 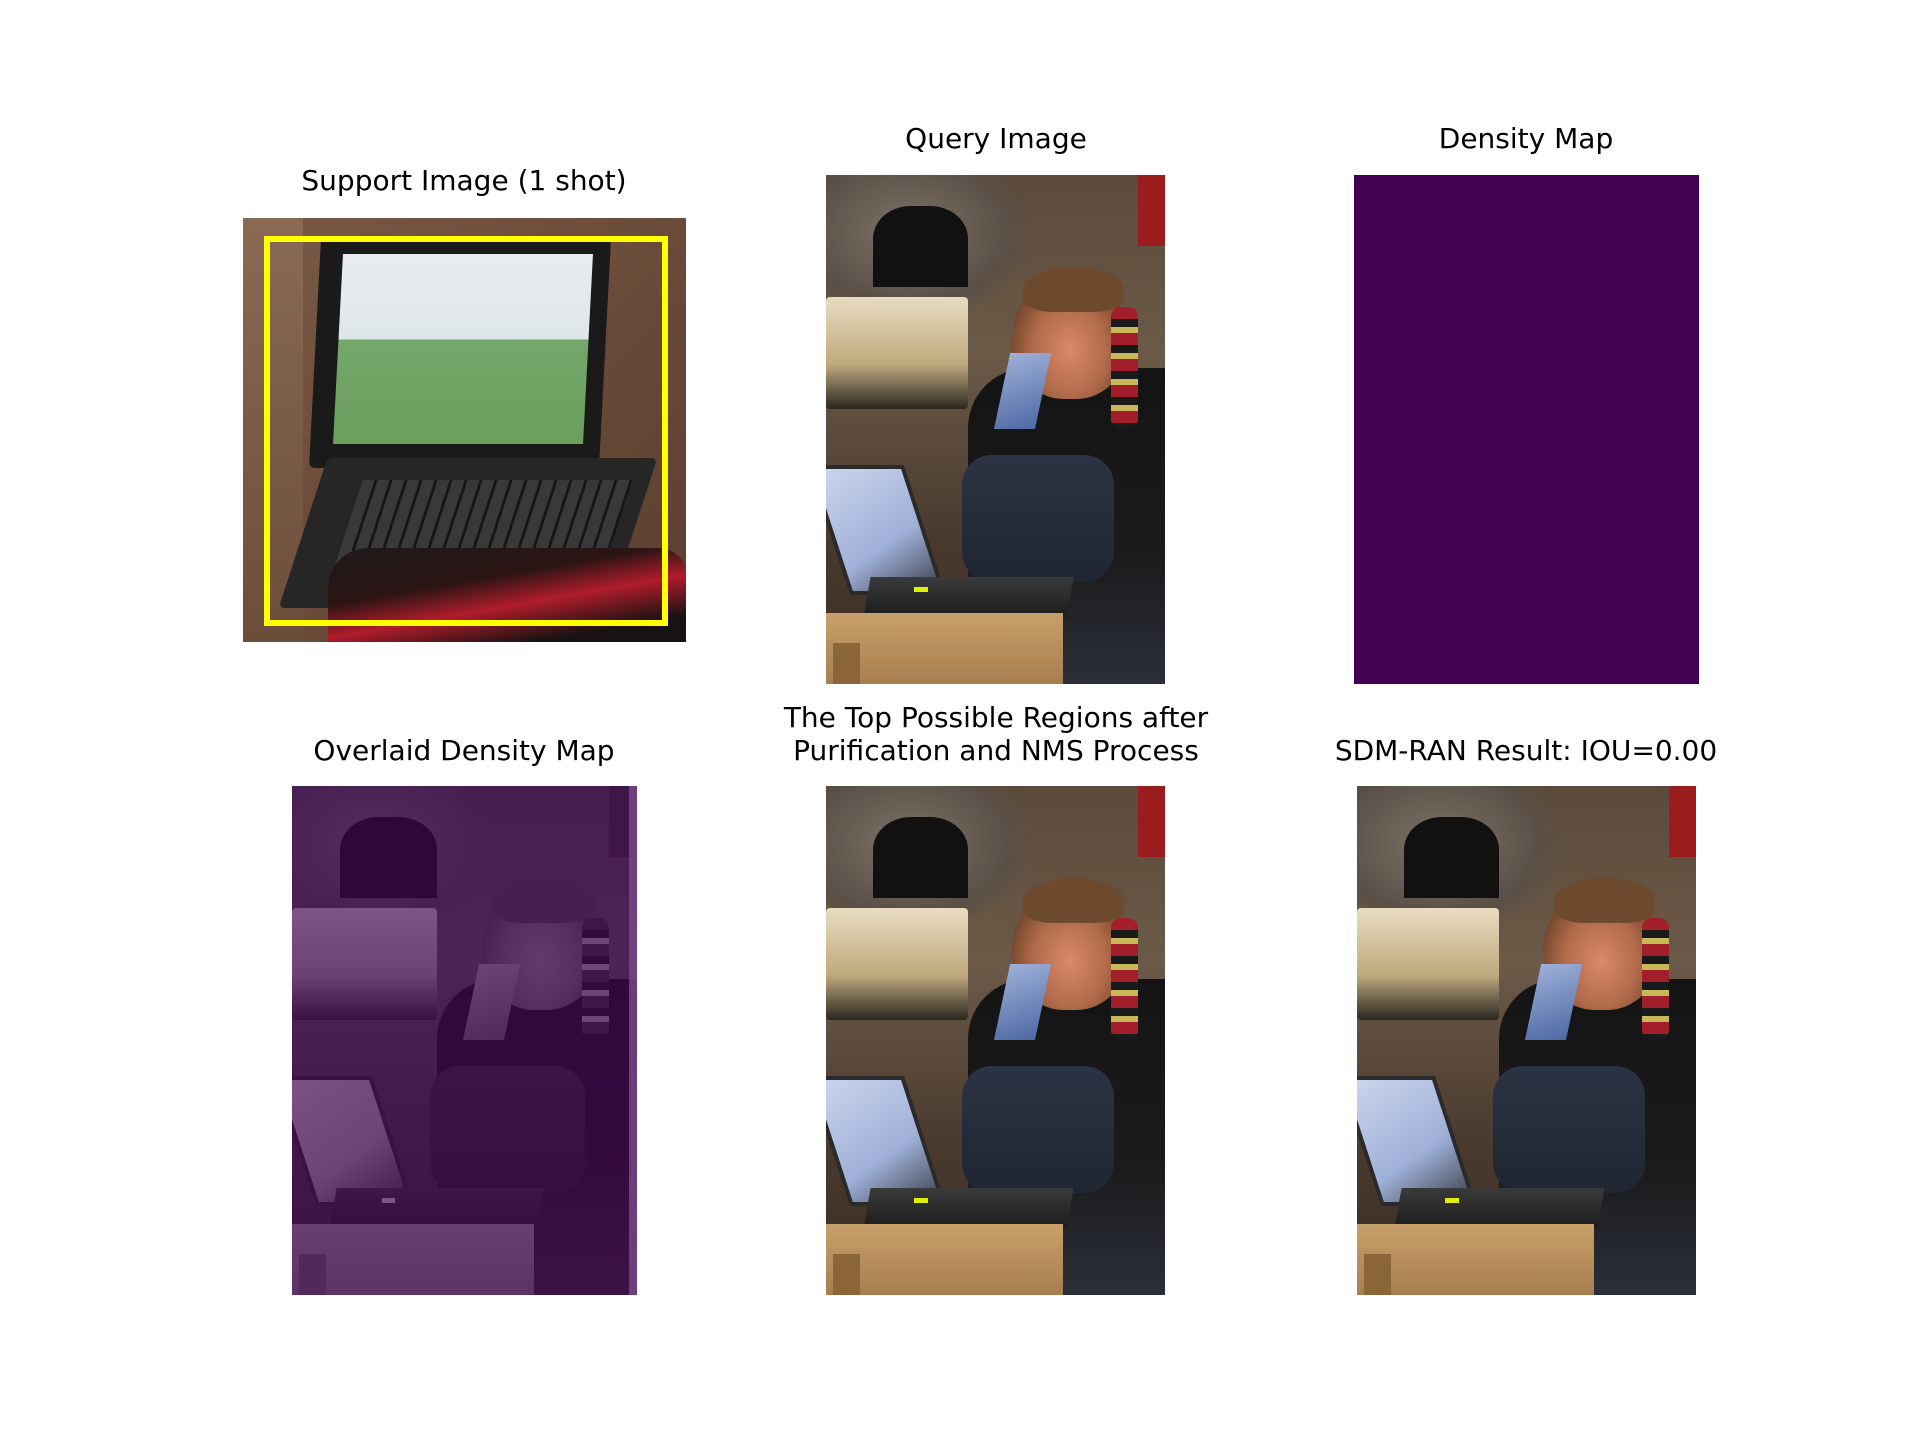 I want to click on density-map-title: Density Map, so click(x=1526, y=138).